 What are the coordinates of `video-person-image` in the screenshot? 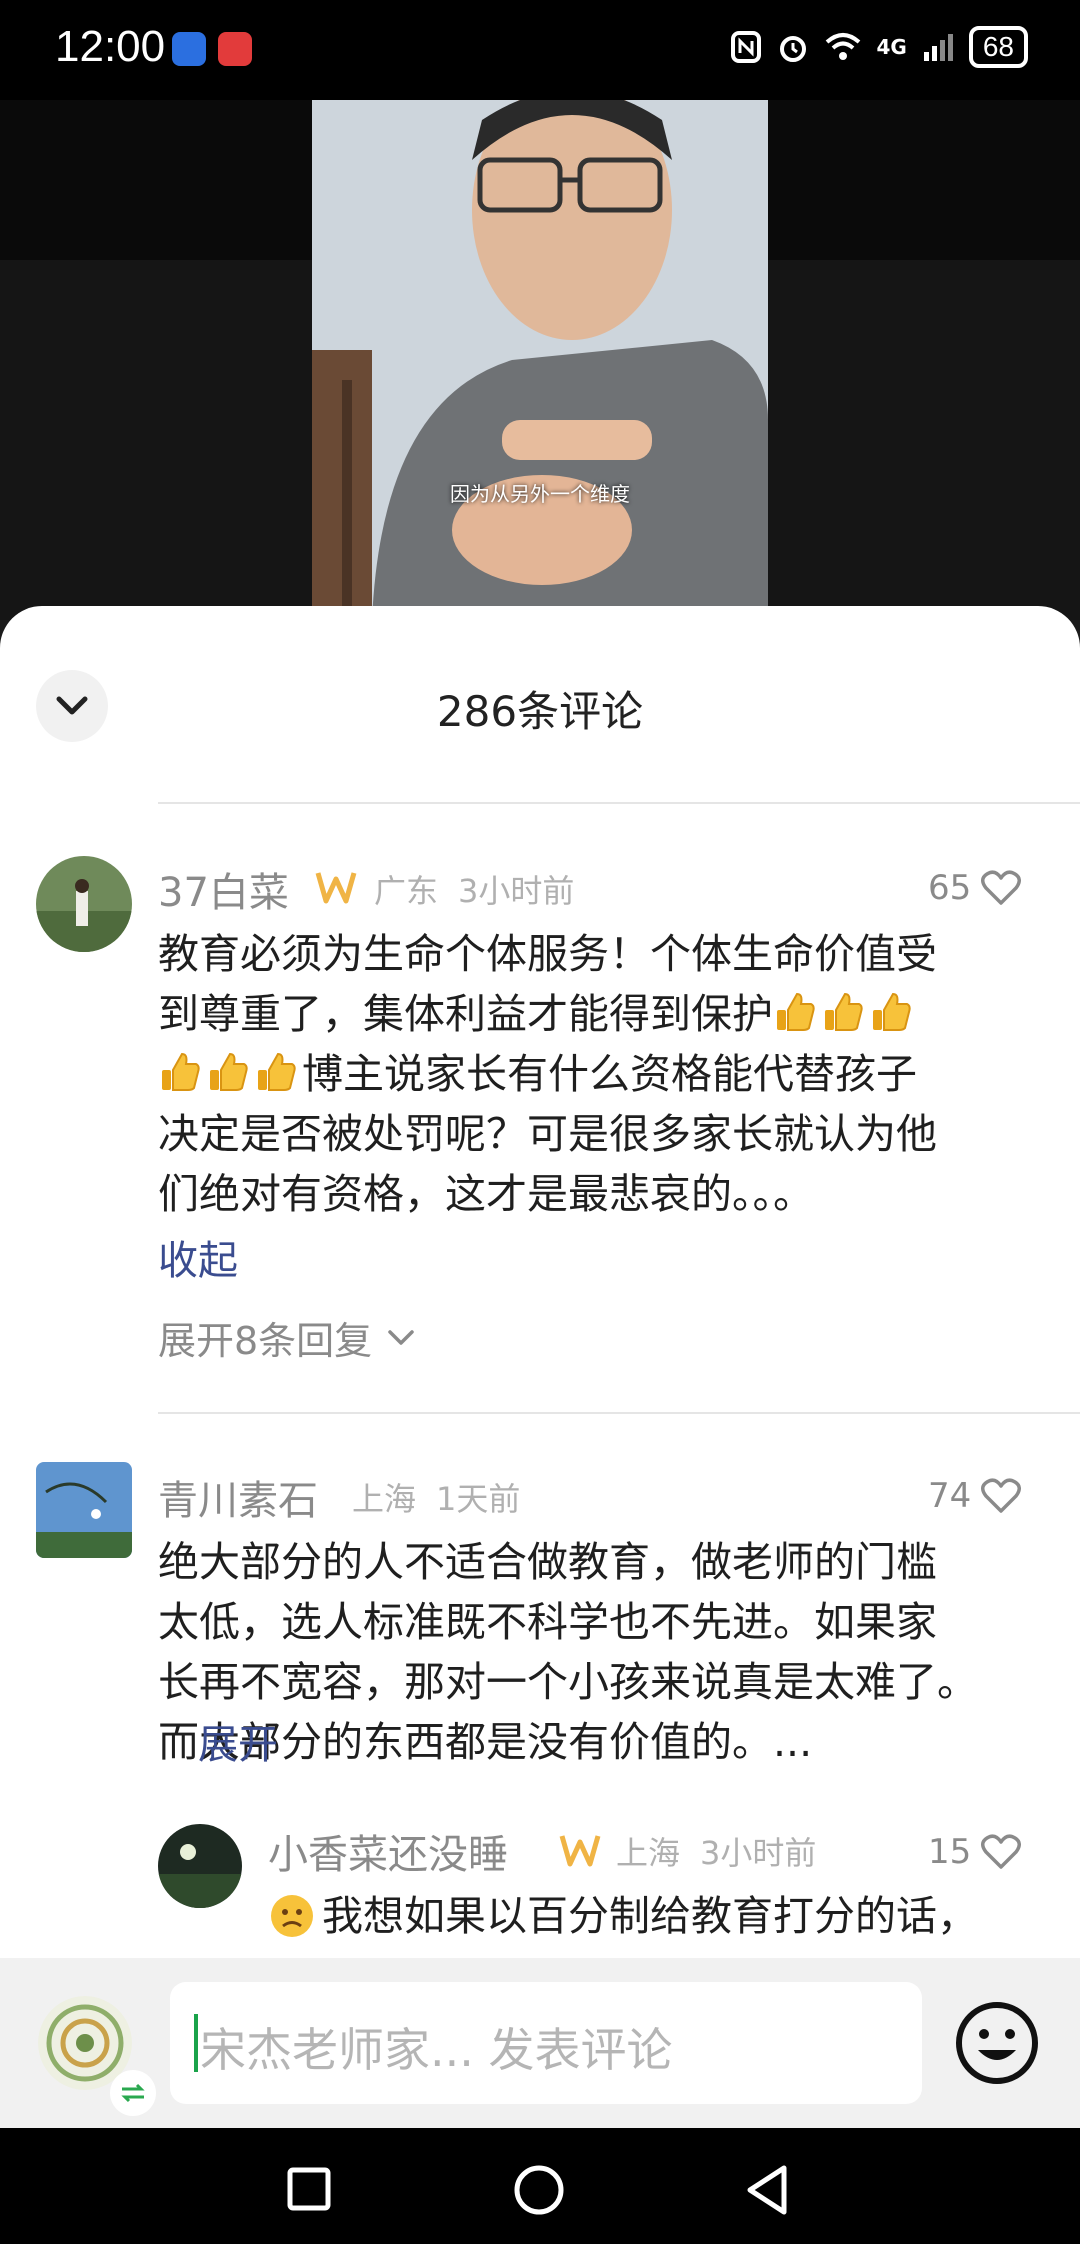 It's located at (540, 360).